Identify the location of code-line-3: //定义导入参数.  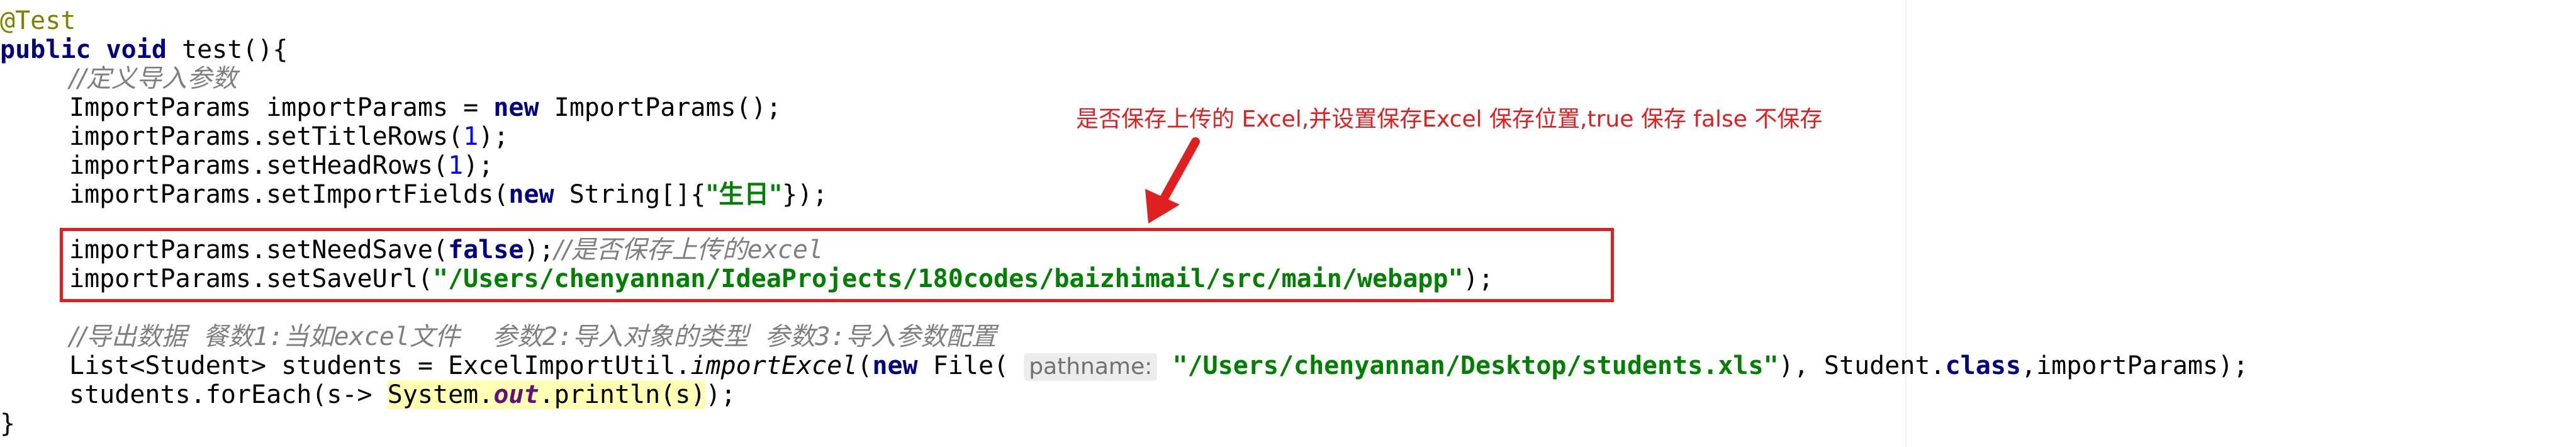
(153, 78).